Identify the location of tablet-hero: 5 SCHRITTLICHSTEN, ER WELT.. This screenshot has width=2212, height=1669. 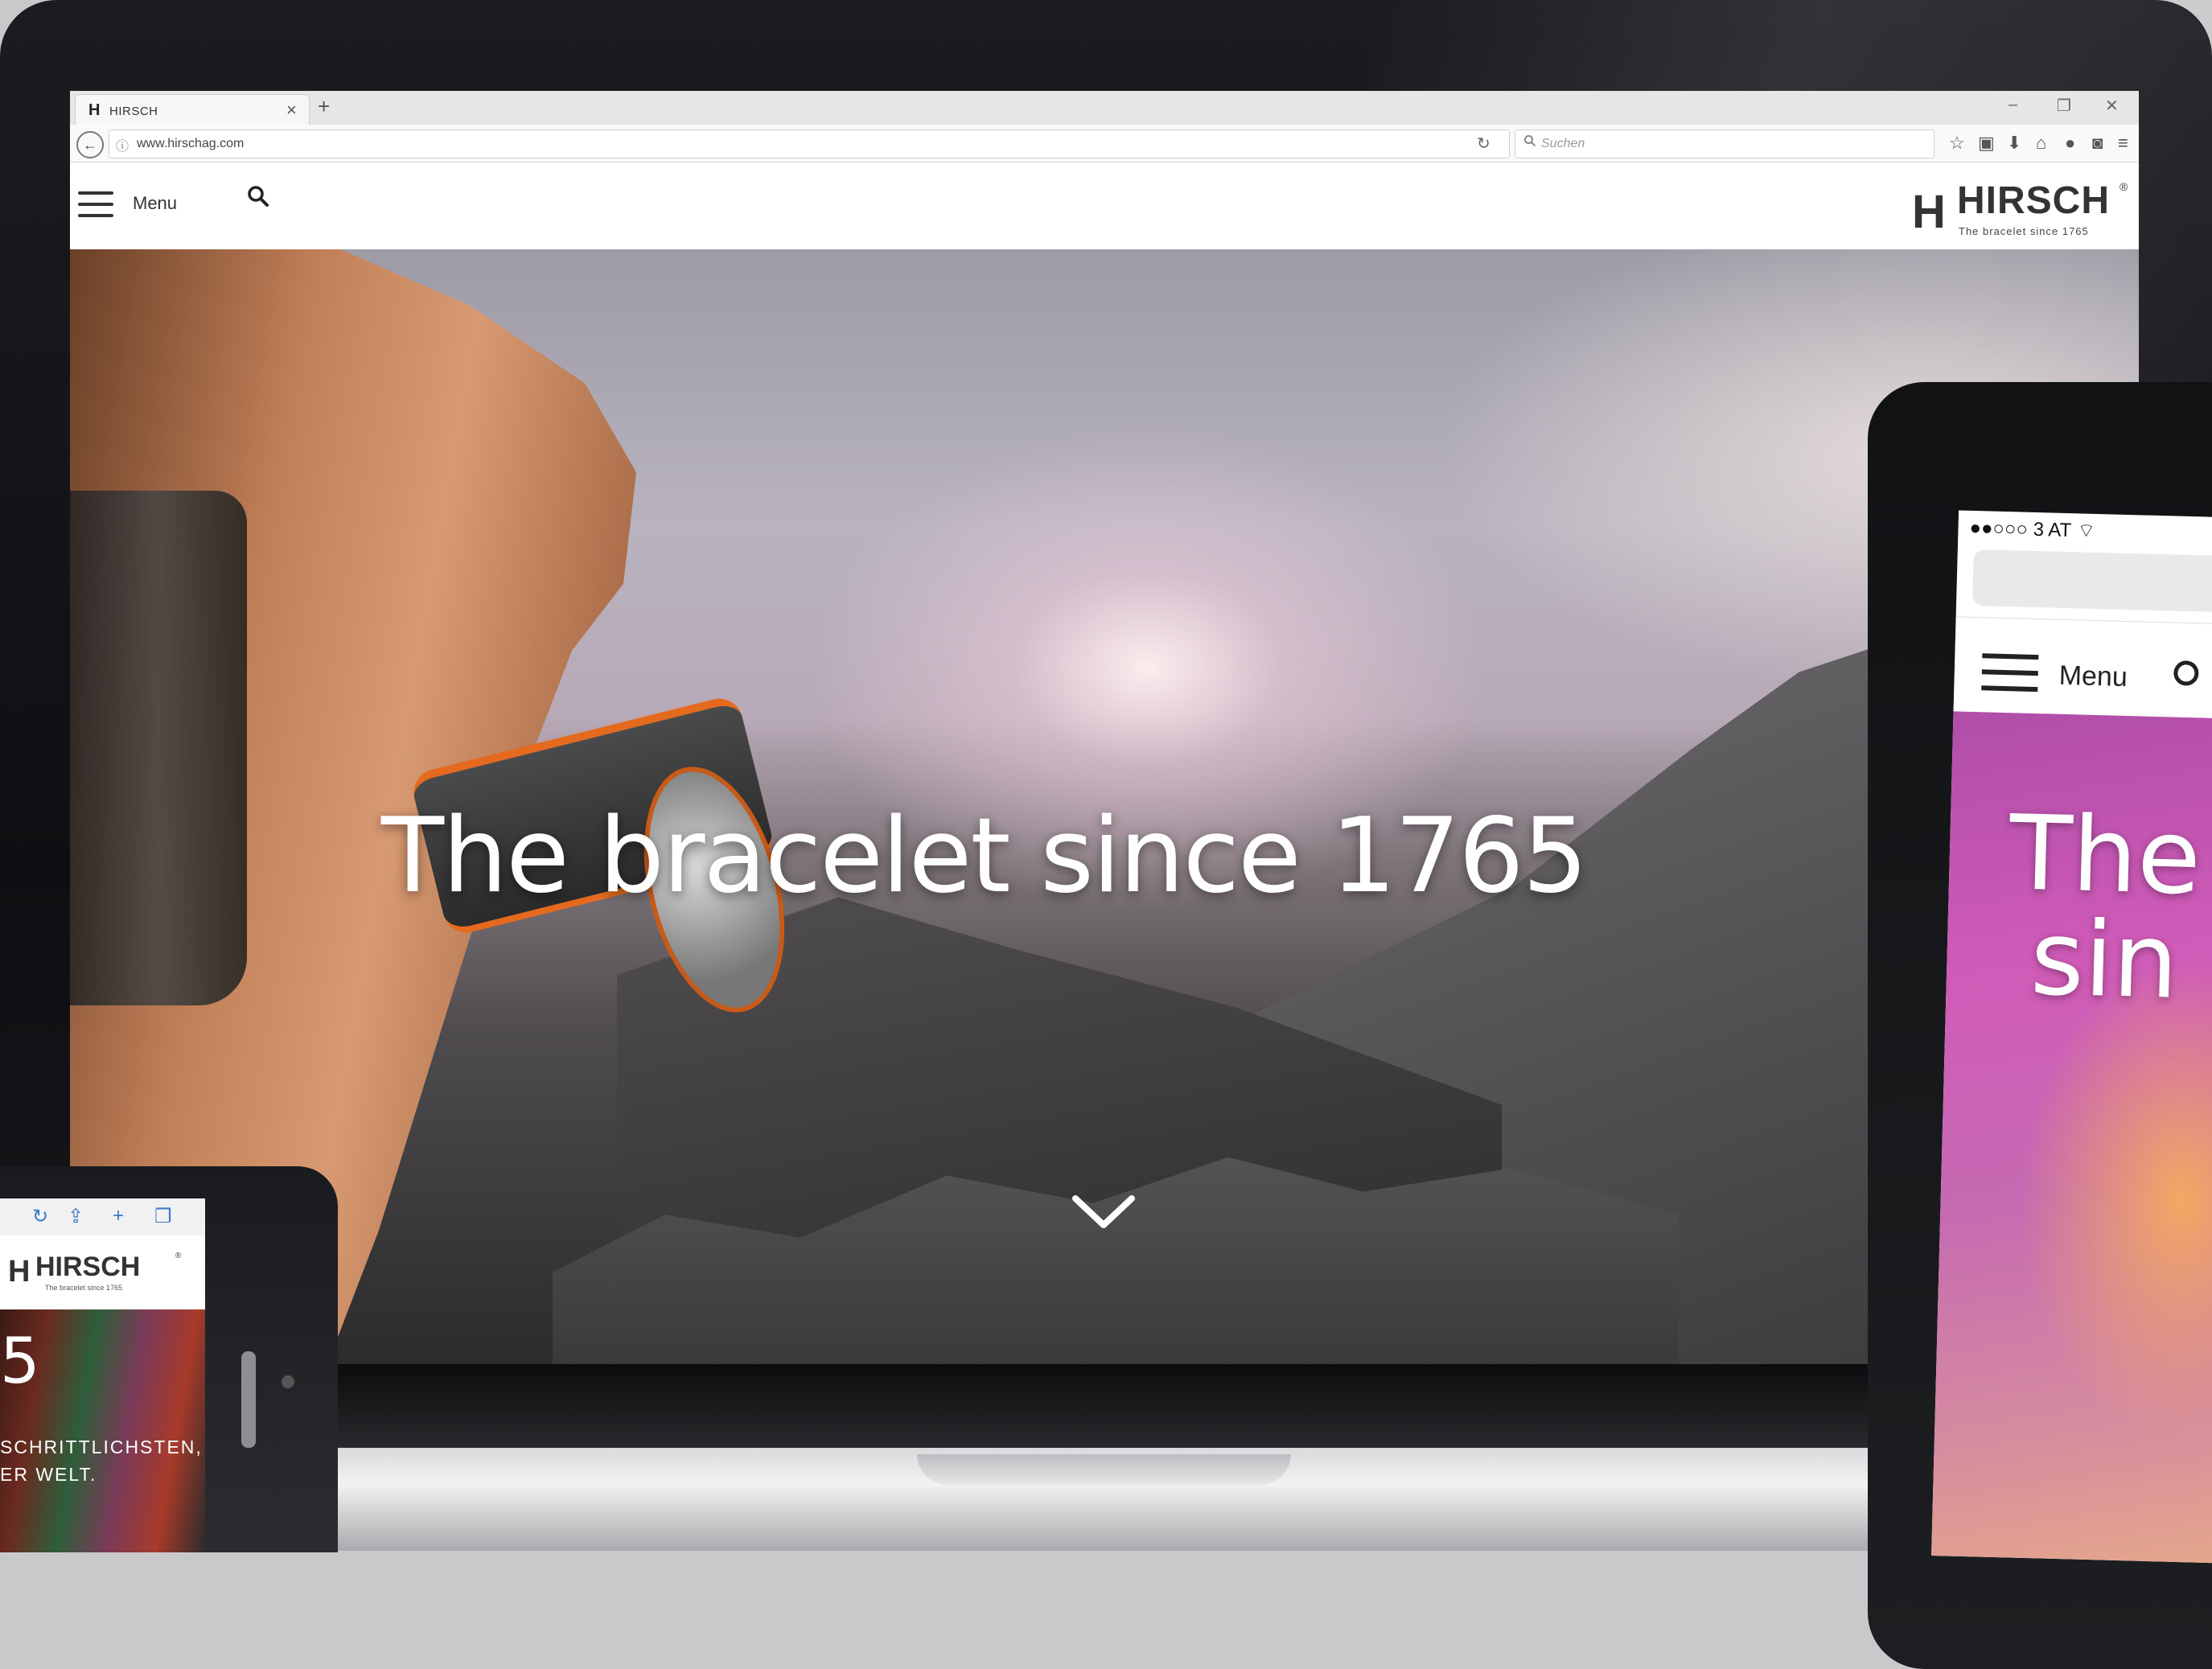
(102, 1431).